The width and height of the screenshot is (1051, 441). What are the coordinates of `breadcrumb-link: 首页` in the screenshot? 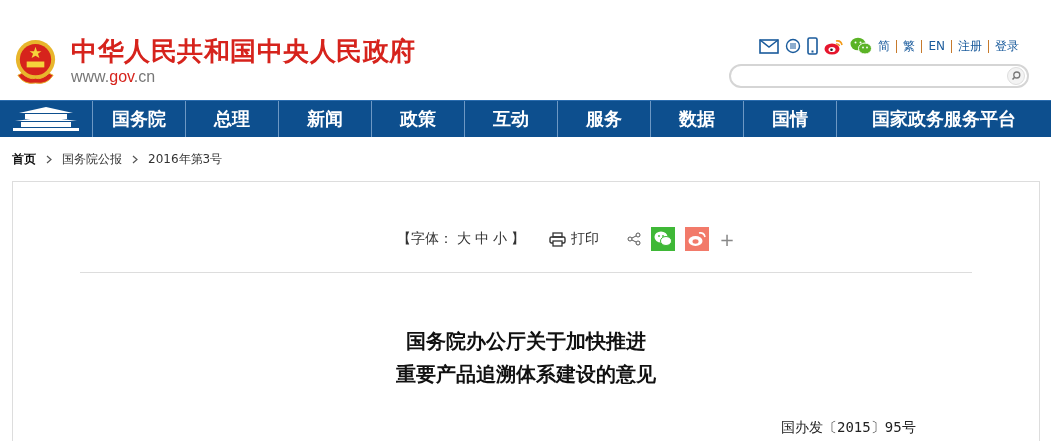 It's located at (24, 159).